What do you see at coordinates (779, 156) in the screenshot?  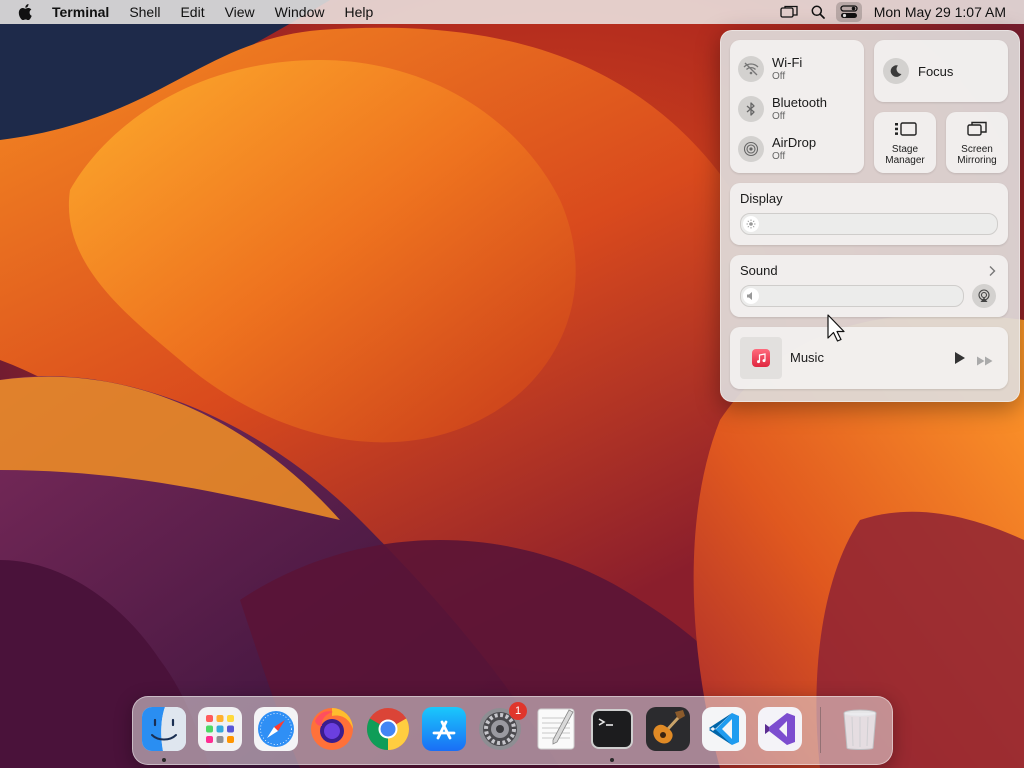 I see `airdrop-status: Off` at bounding box center [779, 156].